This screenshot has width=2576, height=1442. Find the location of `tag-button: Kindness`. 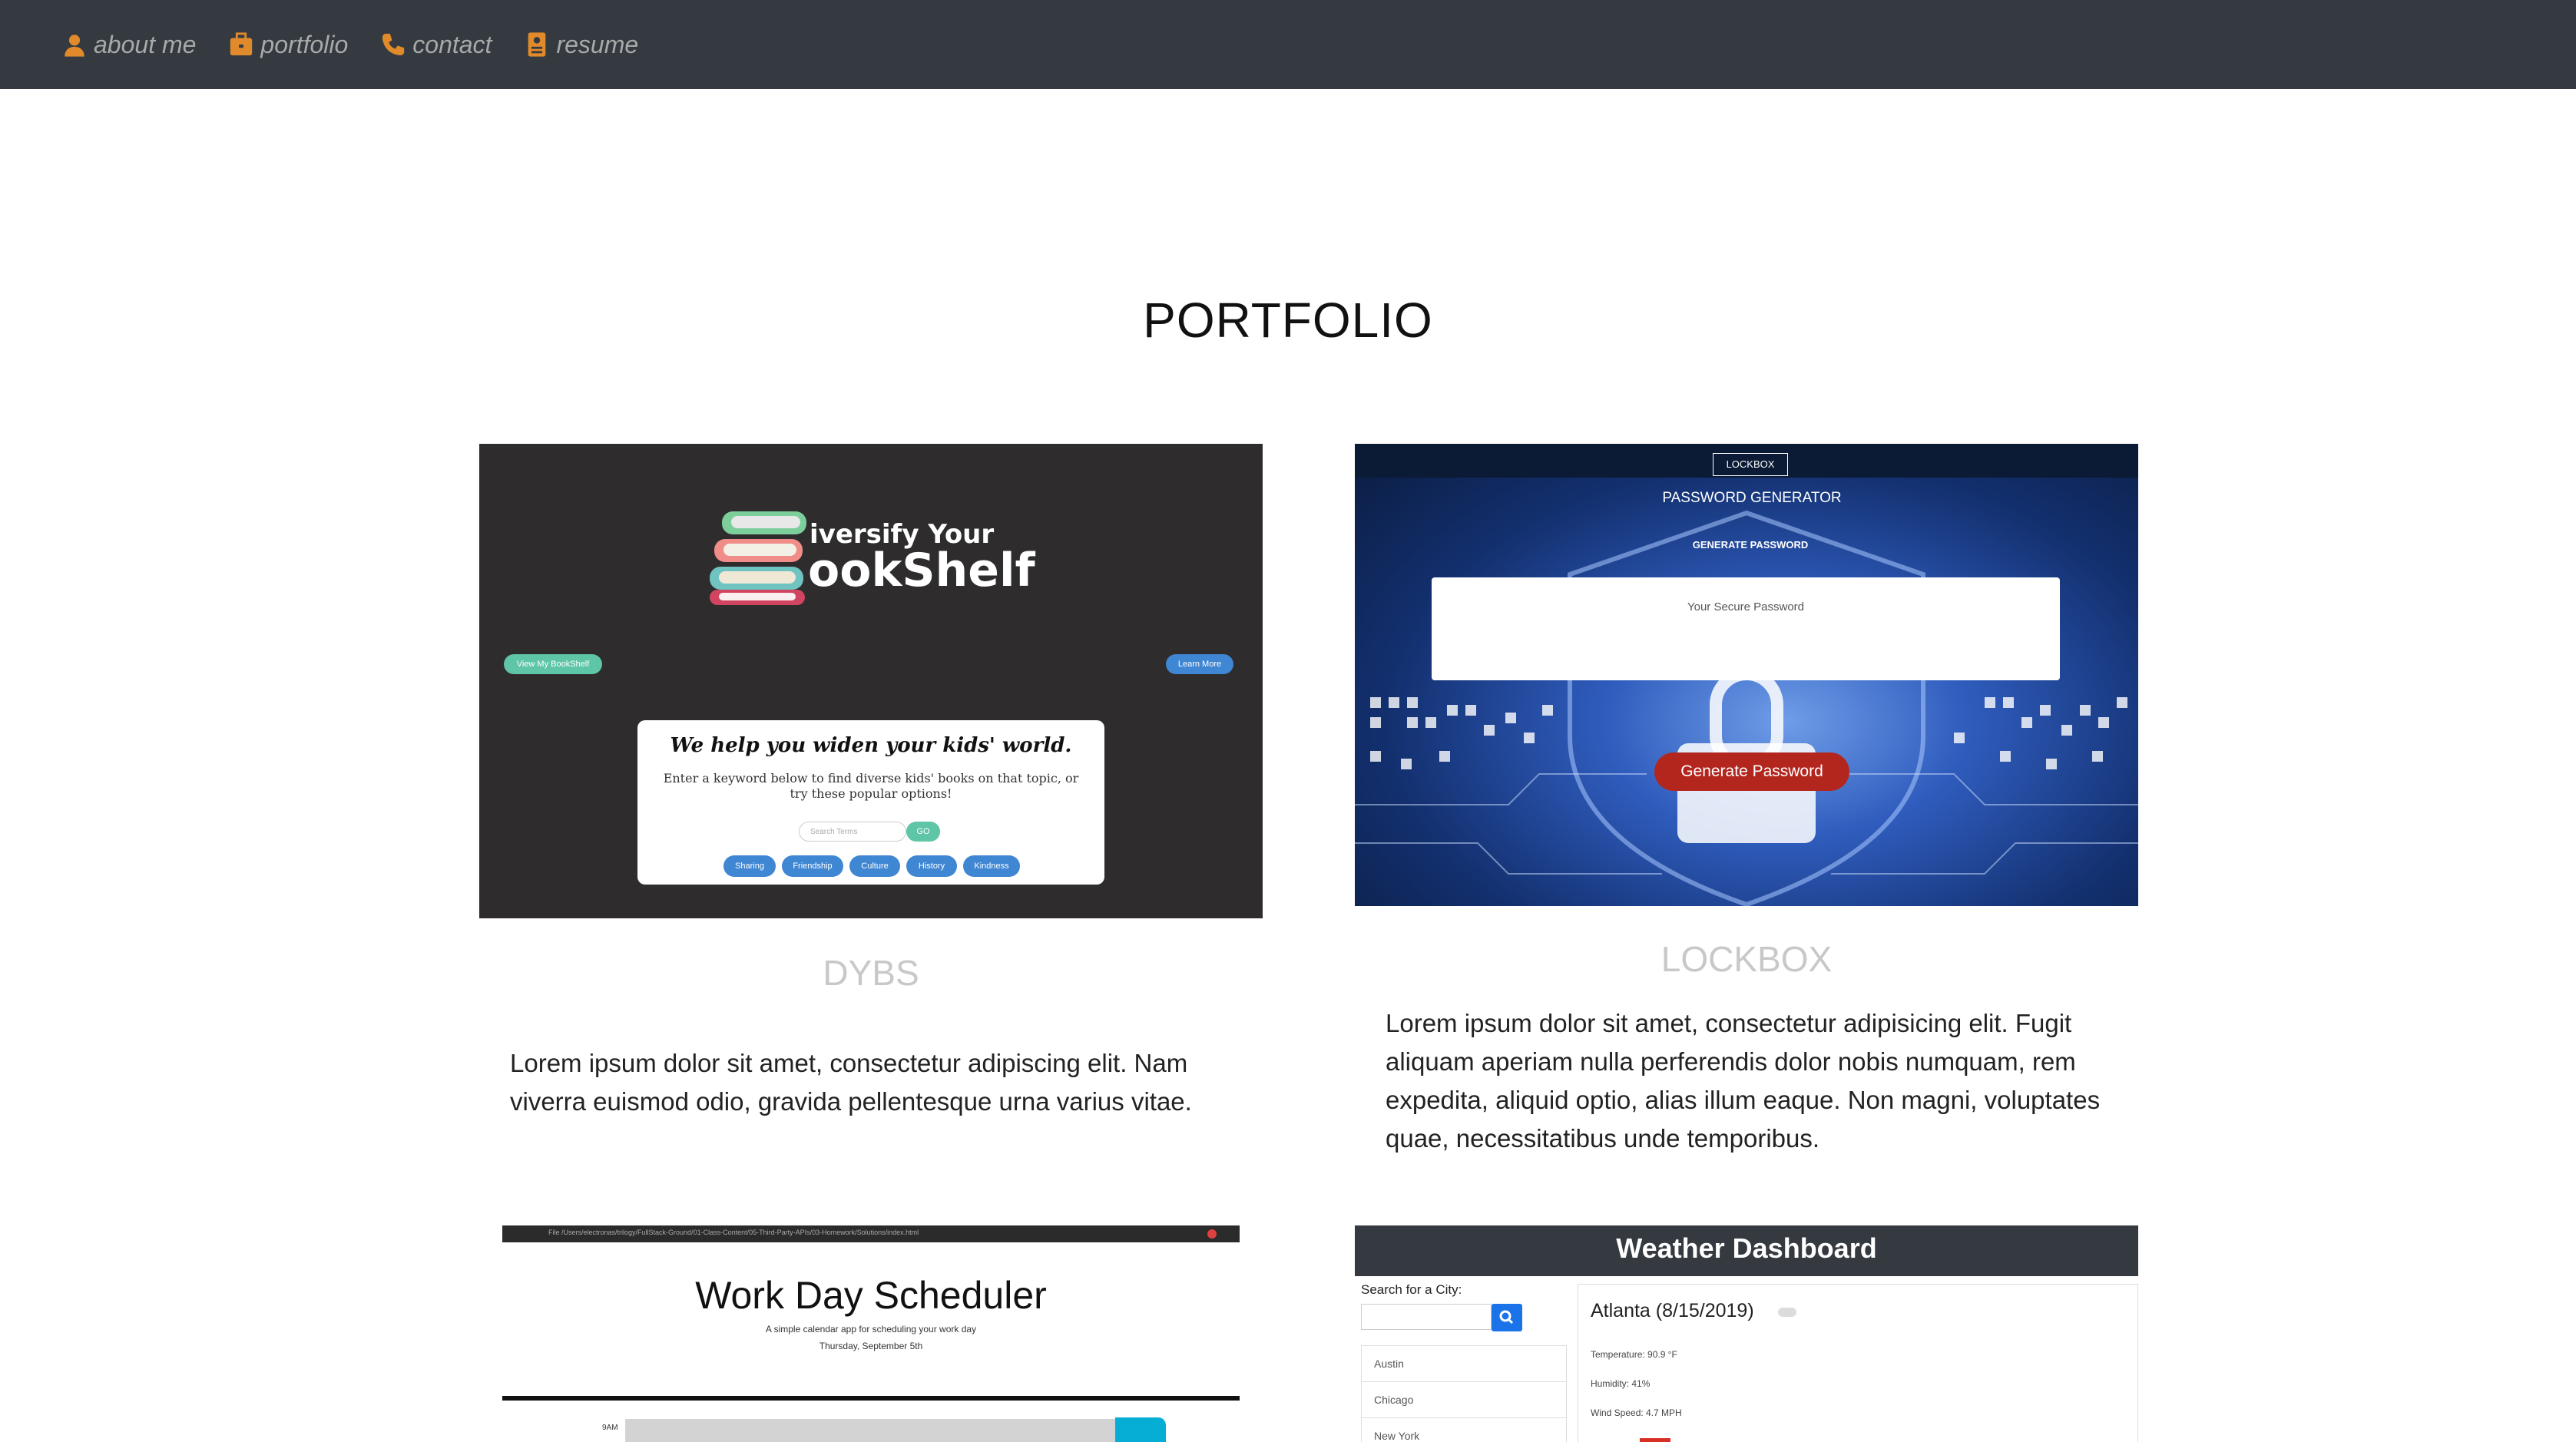

tag-button: Kindness is located at coordinates (991, 866).